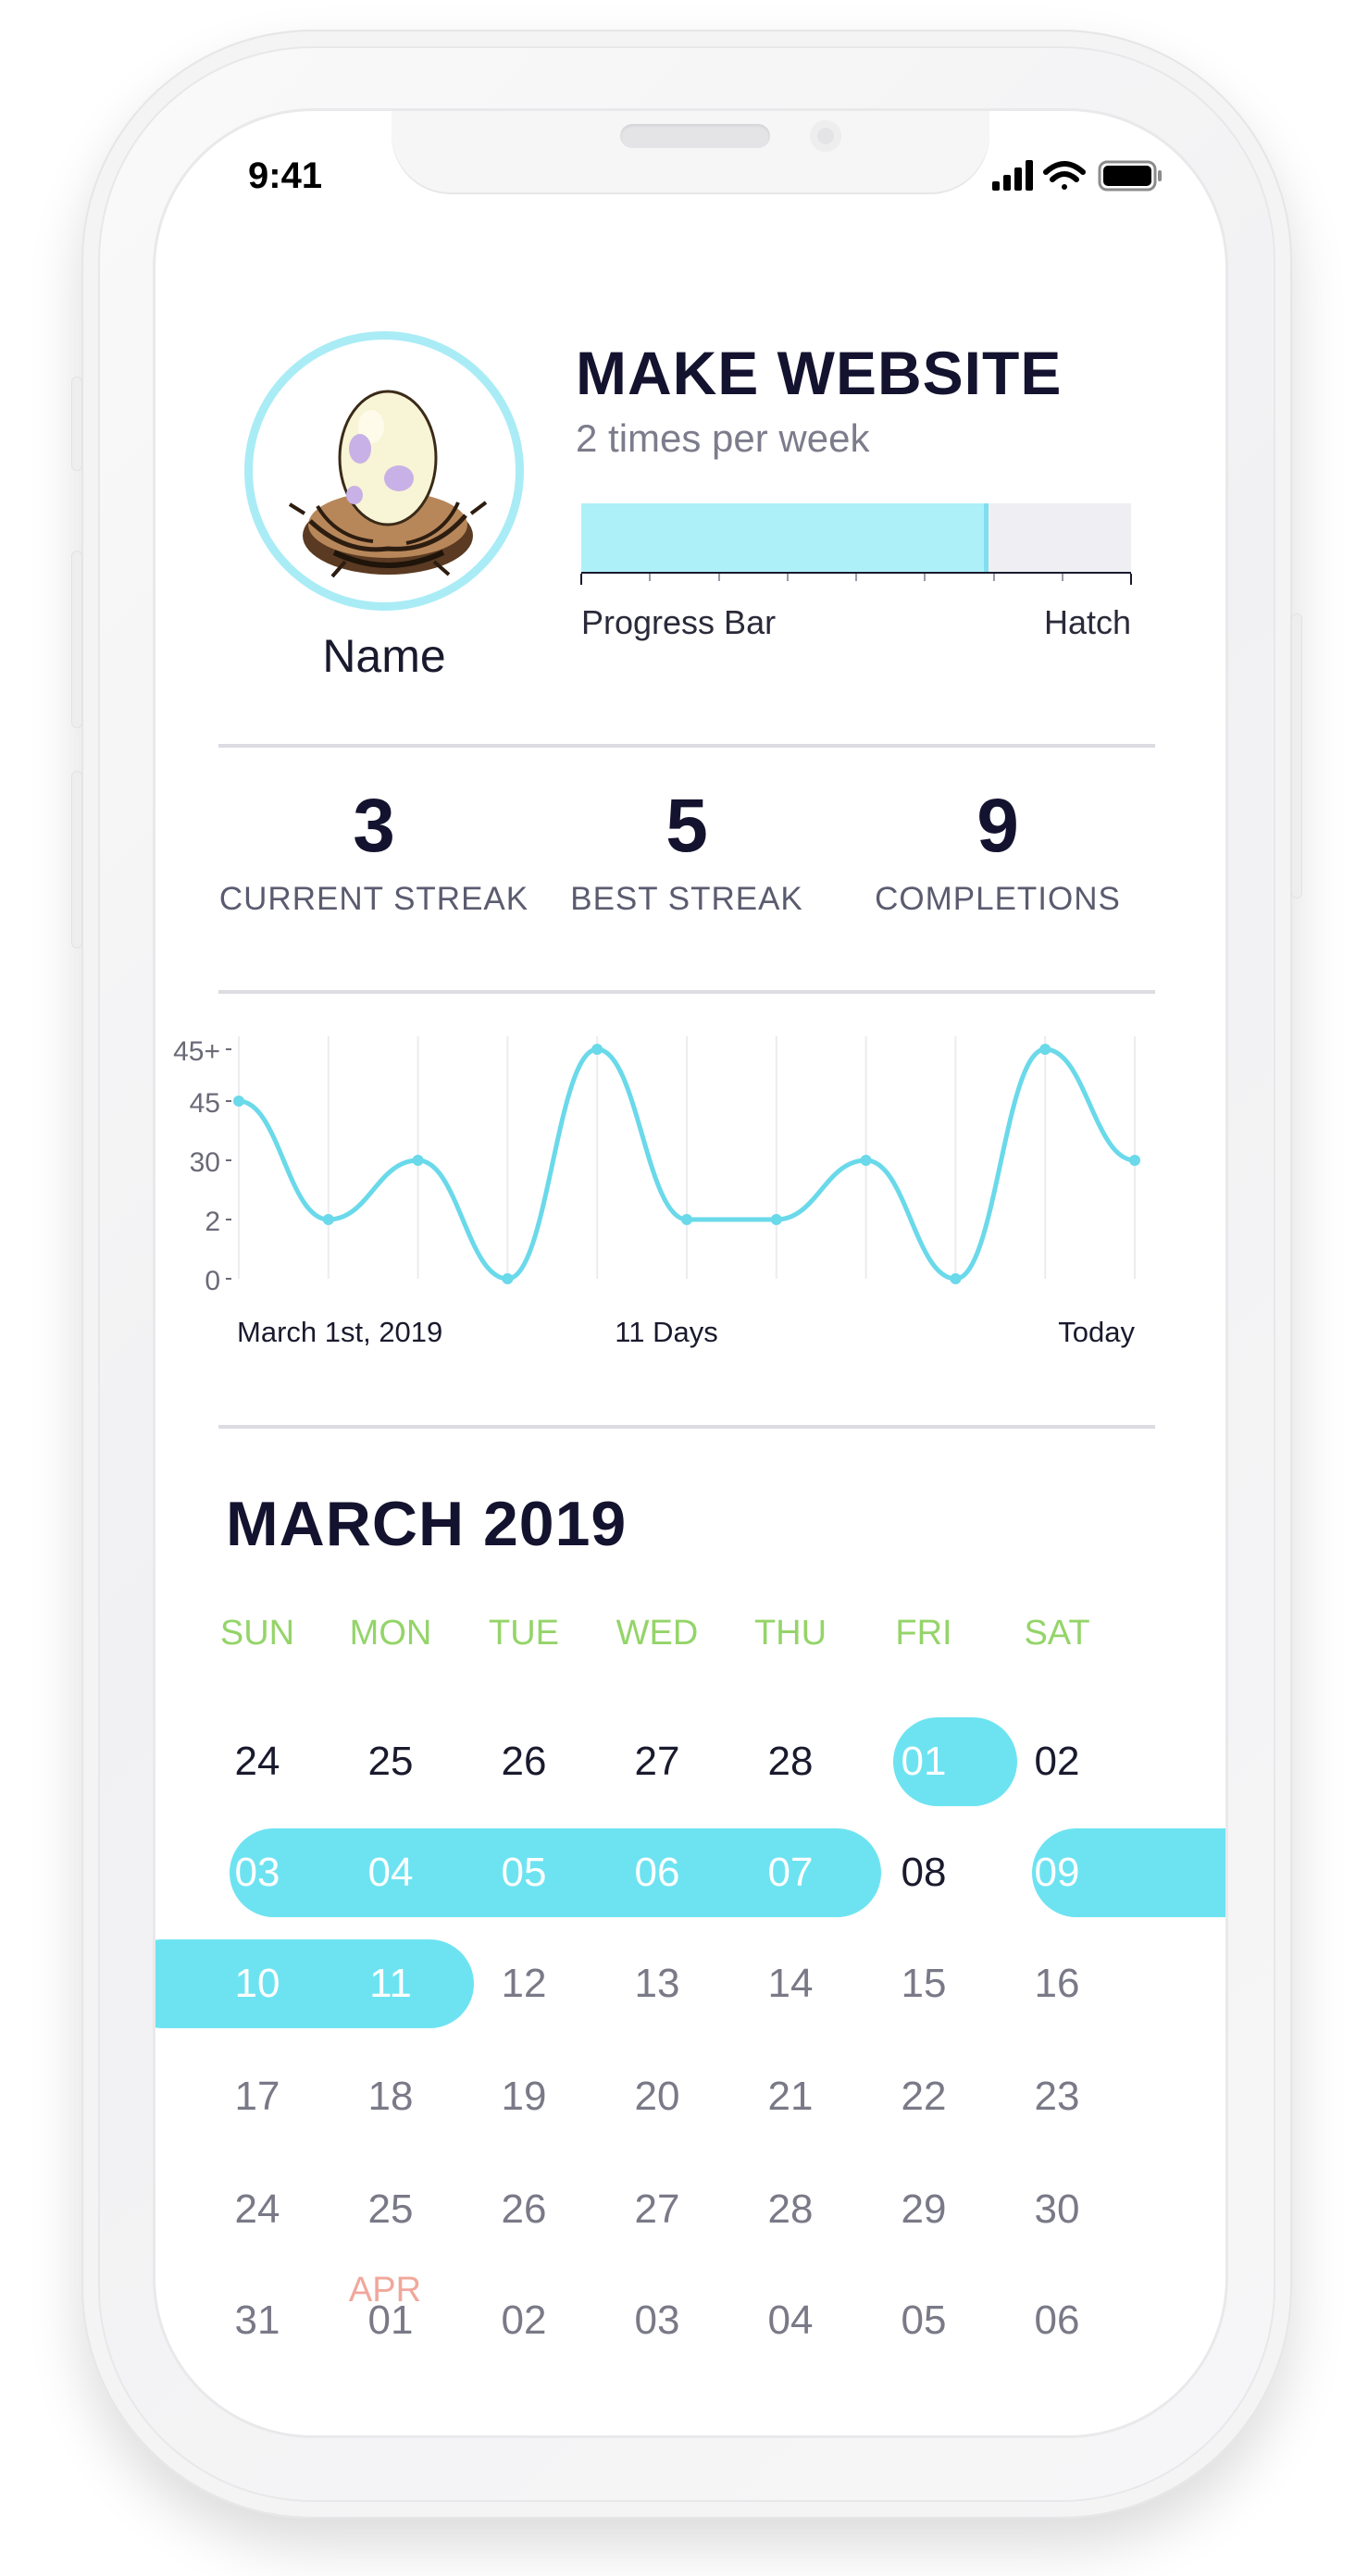 The image size is (1368, 2576). Describe the element at coordinates (924, 2097) in the screenshot. I see `calendar-day: 22` at that location.